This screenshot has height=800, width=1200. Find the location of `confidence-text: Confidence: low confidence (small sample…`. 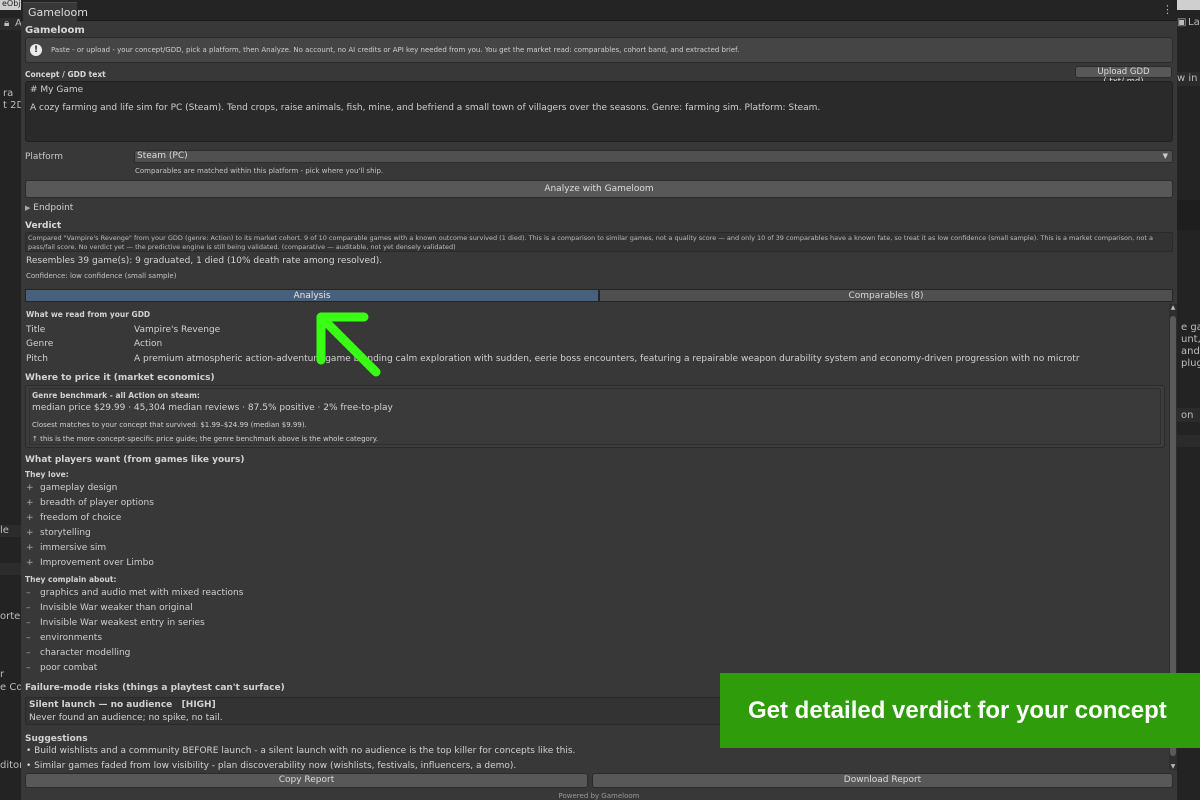

confidence-text: Confidence: low confidence (small sample… is located at coordinates (101, 276).